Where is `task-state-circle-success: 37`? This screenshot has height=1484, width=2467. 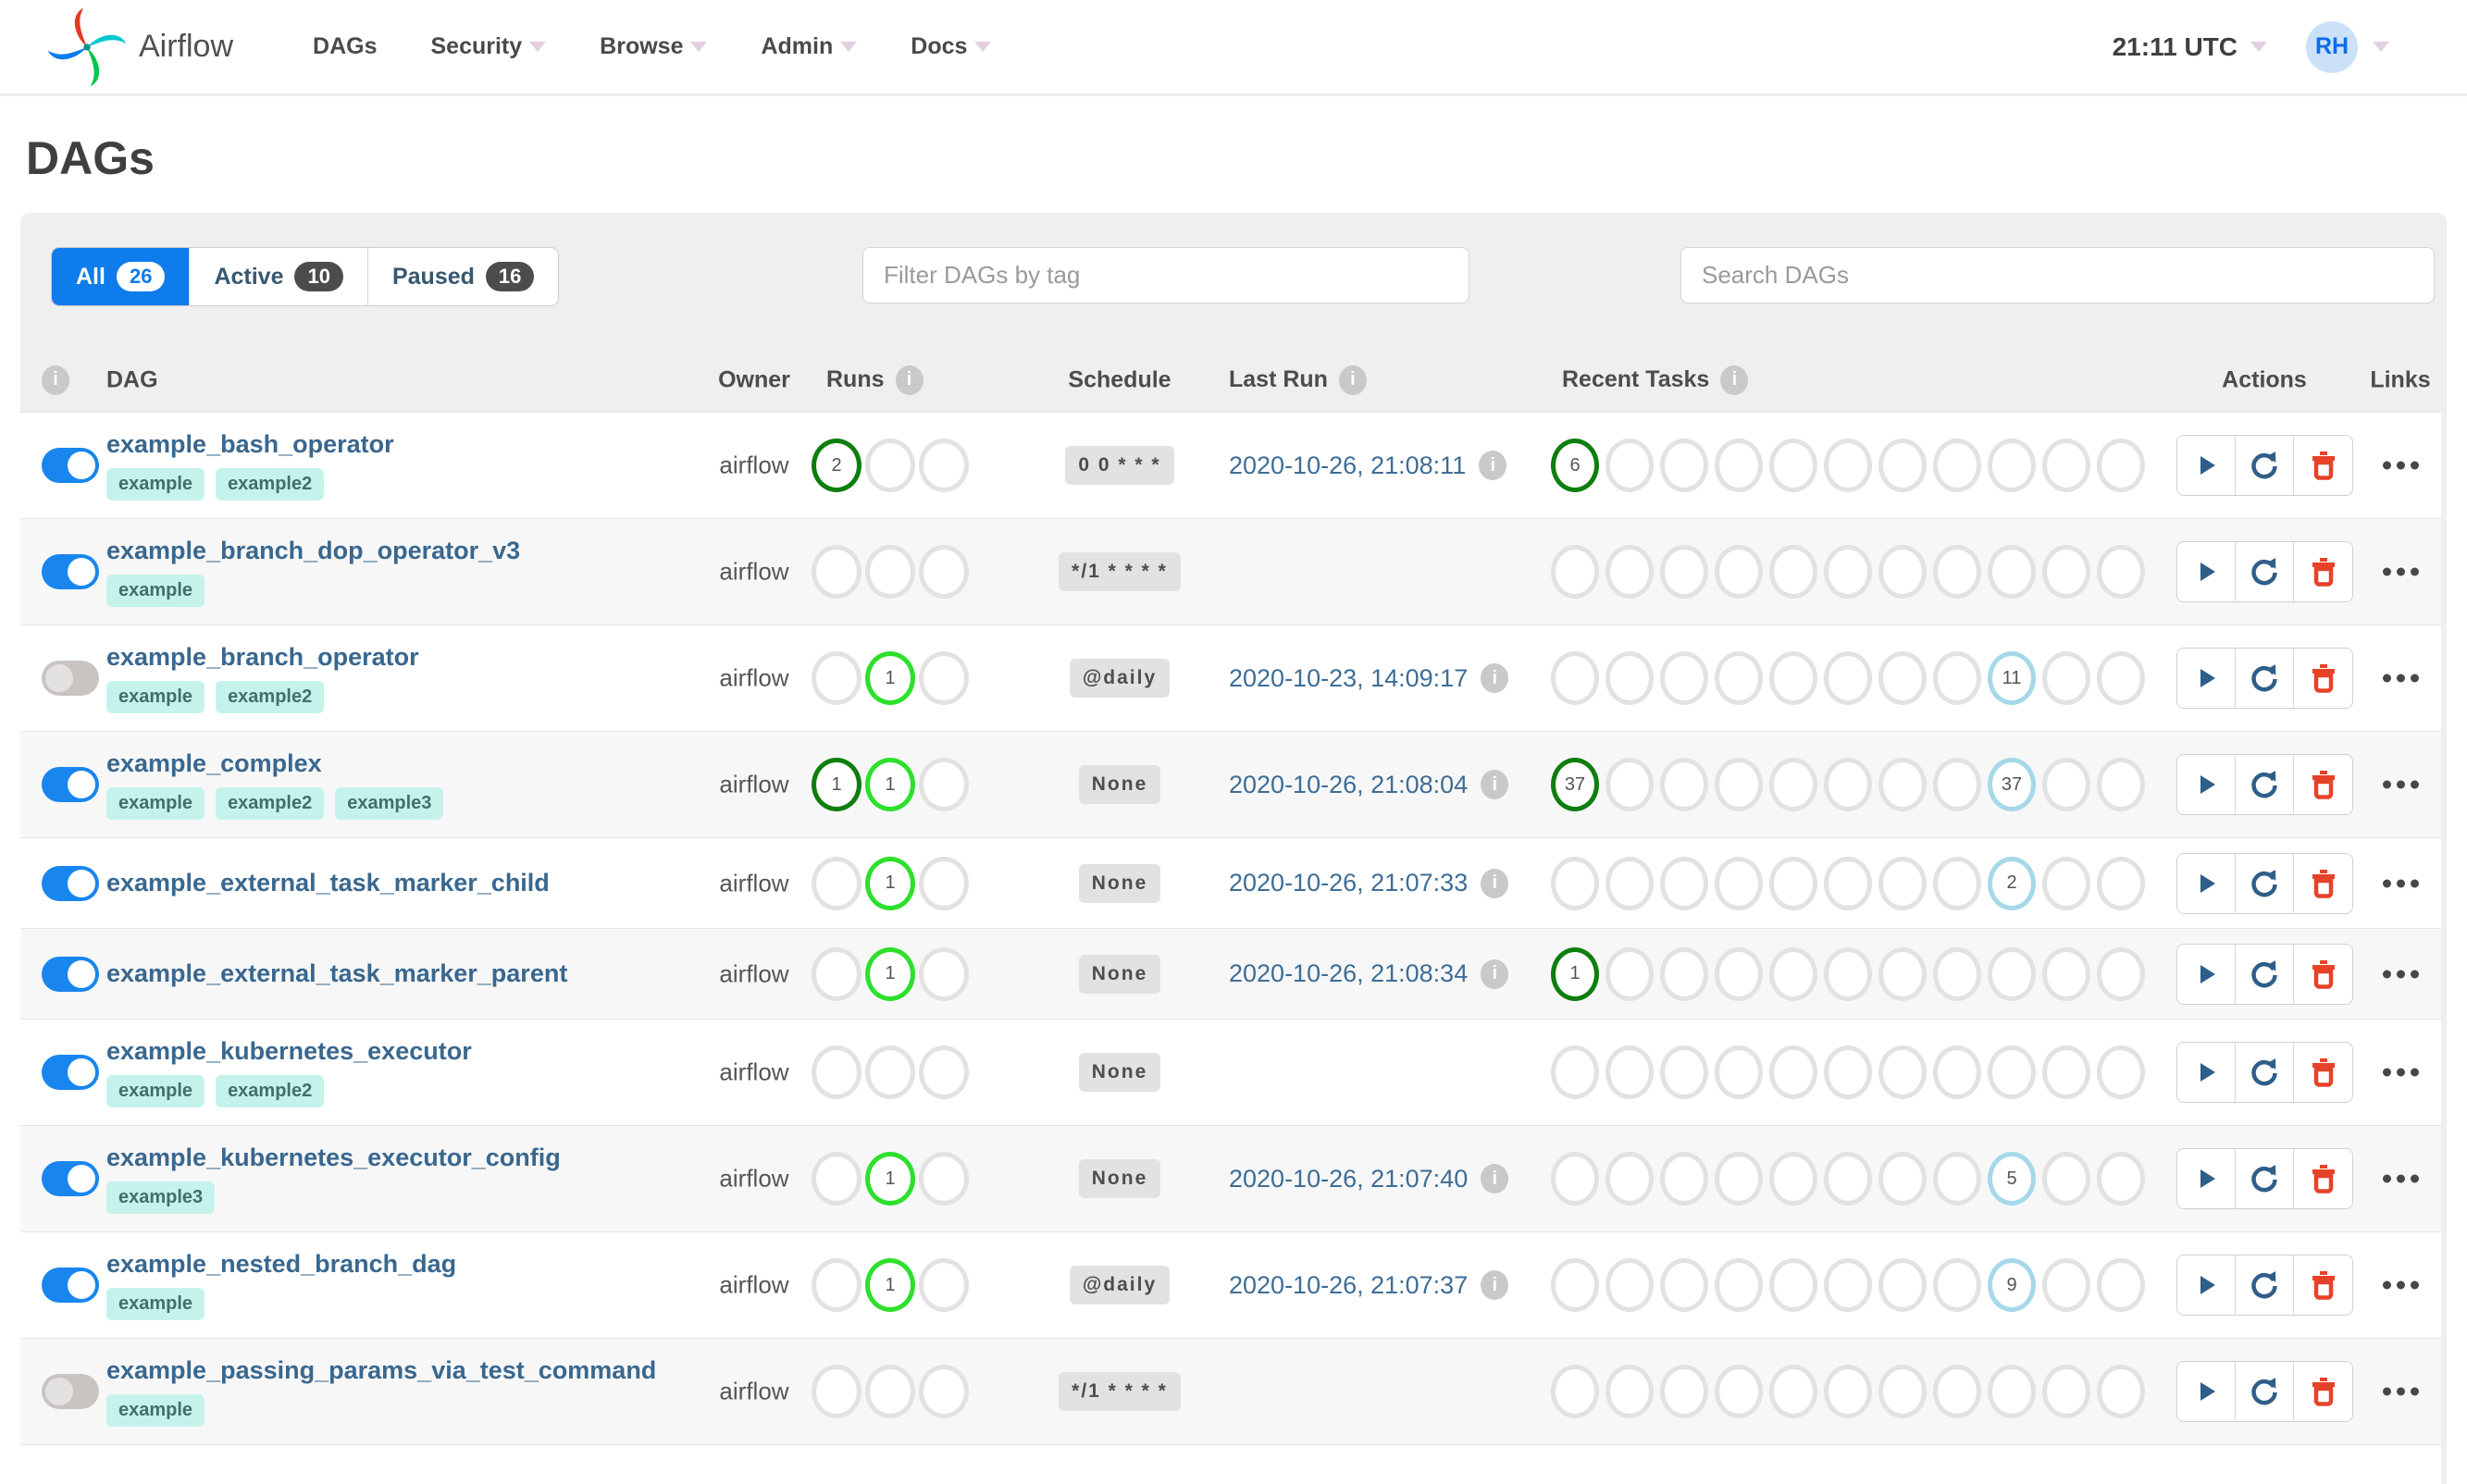 task-state-circle-success: 37 is located at coordinates (1575, 785).